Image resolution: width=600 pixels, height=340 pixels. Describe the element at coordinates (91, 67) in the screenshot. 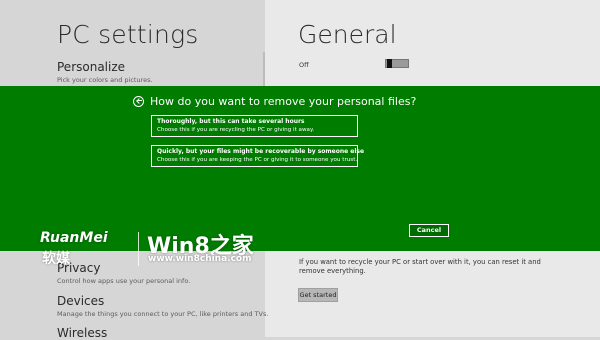

I see `category-label: Personalize` at that location.